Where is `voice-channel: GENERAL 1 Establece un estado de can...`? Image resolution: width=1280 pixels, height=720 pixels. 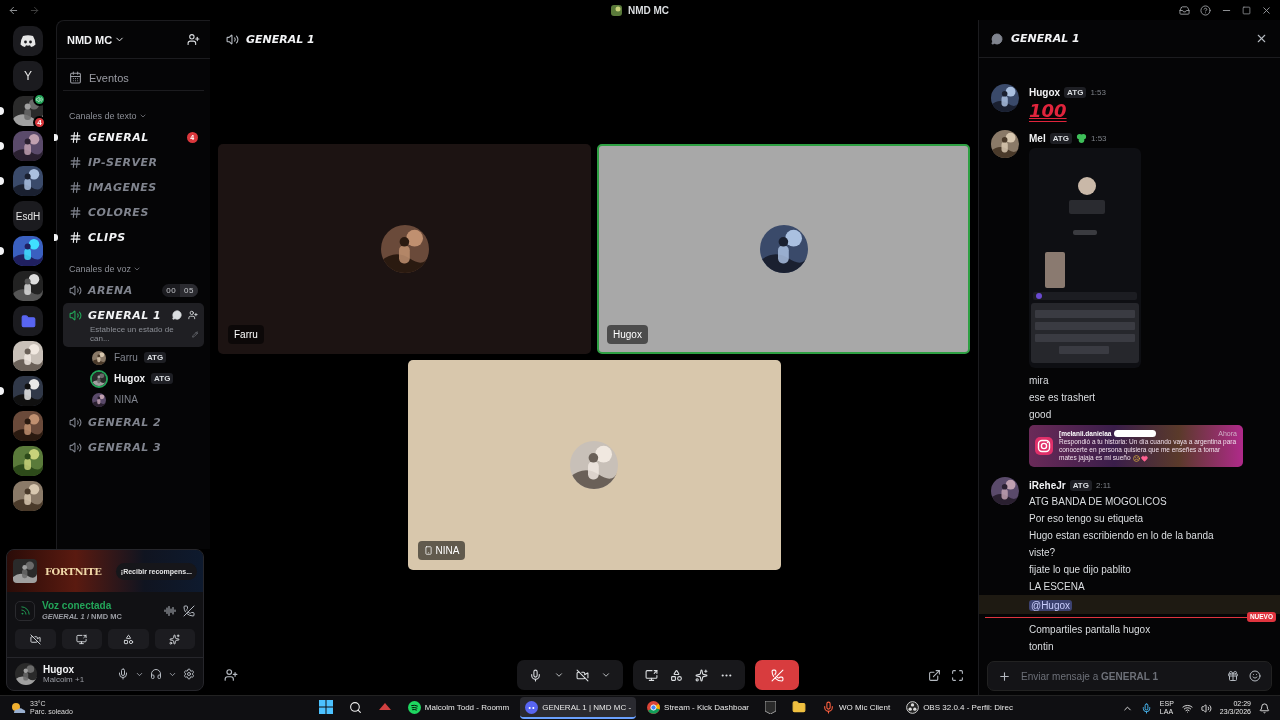
voice-channel: GENERAL 1 Establece un estado de can... is located at coordinates (133, 325).